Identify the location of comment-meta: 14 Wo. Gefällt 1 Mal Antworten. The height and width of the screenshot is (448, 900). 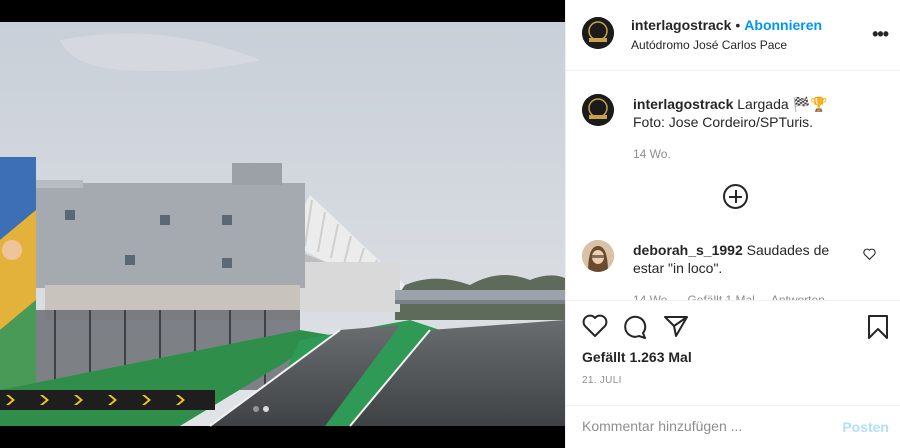
(729, 296).